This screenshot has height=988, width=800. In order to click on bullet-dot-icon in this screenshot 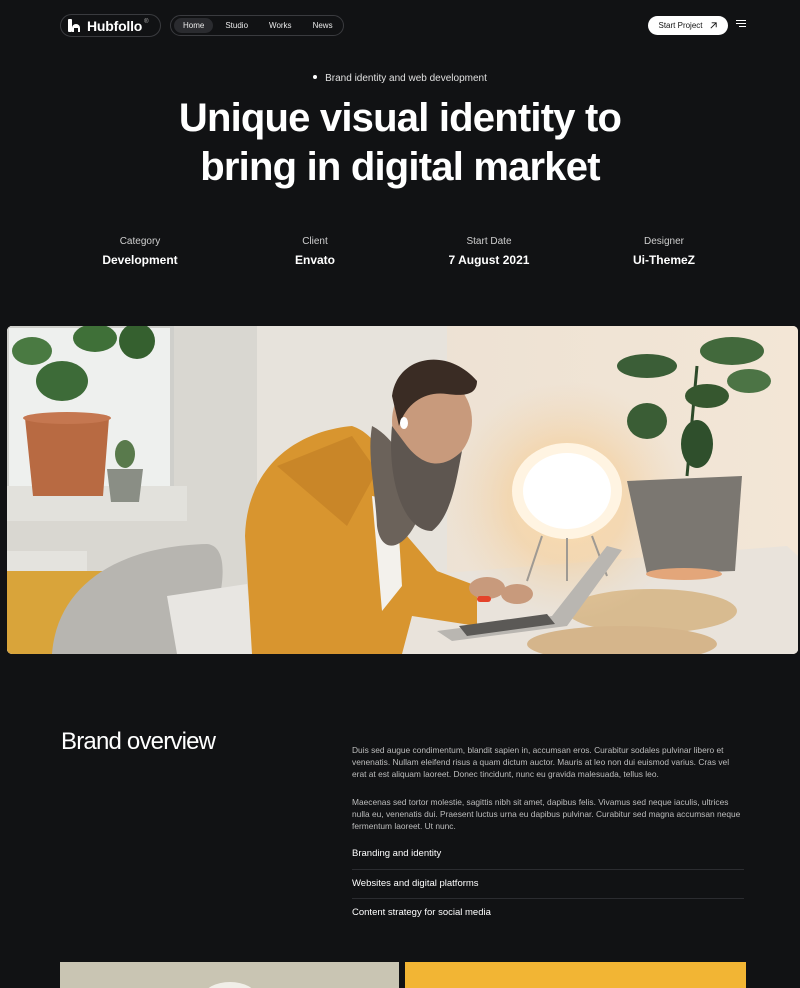, I will do `click(315, 77)`.